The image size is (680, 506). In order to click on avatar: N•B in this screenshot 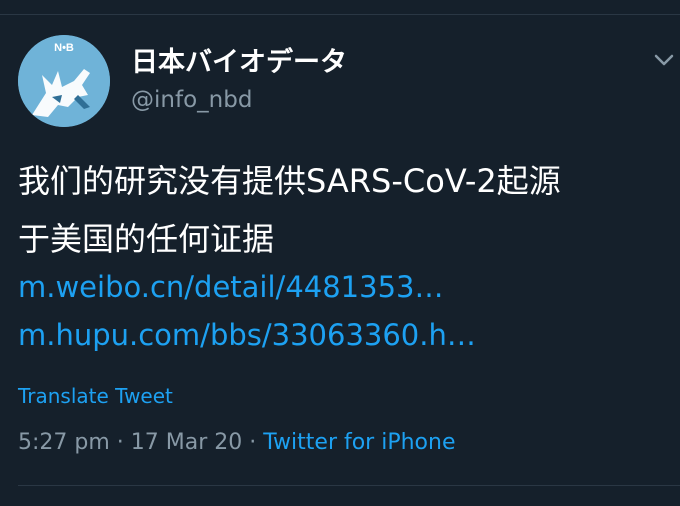, I will do `click(64, 81)`.